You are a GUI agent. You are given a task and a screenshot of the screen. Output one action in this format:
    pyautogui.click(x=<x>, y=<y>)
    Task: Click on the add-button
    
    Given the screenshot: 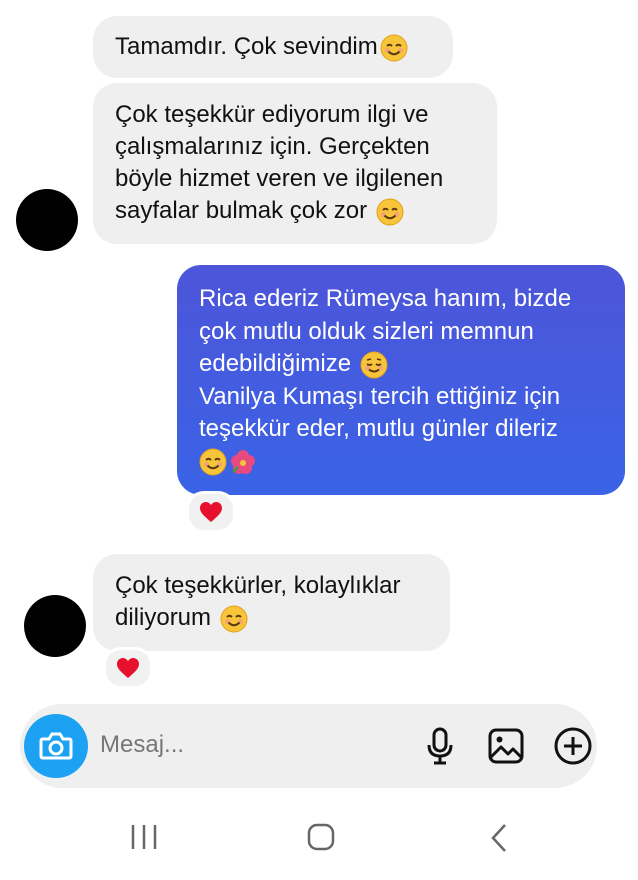 What is the action you would take?
    pyautogui.click(x=573, y=746)
    